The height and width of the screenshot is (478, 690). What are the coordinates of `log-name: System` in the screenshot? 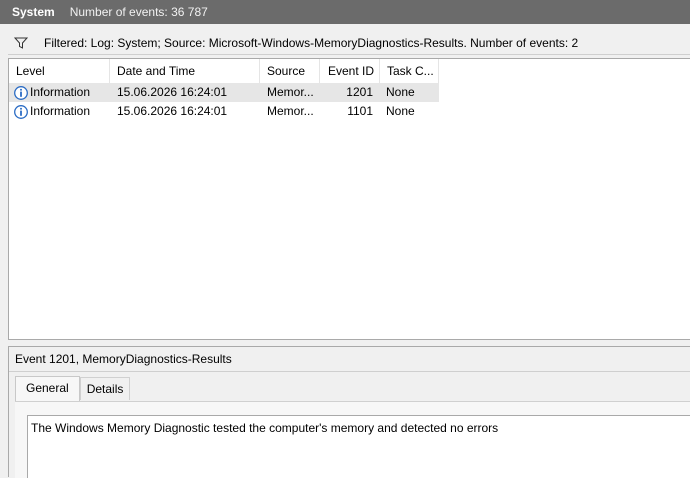 It's located at (33, 12).